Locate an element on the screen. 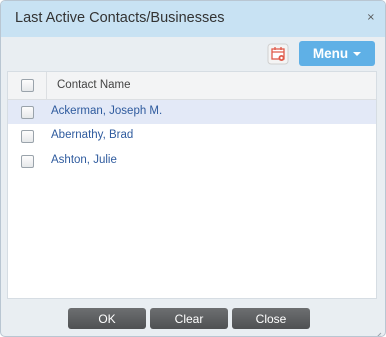  clear-button: Clear is located at coordinates (189, 318).